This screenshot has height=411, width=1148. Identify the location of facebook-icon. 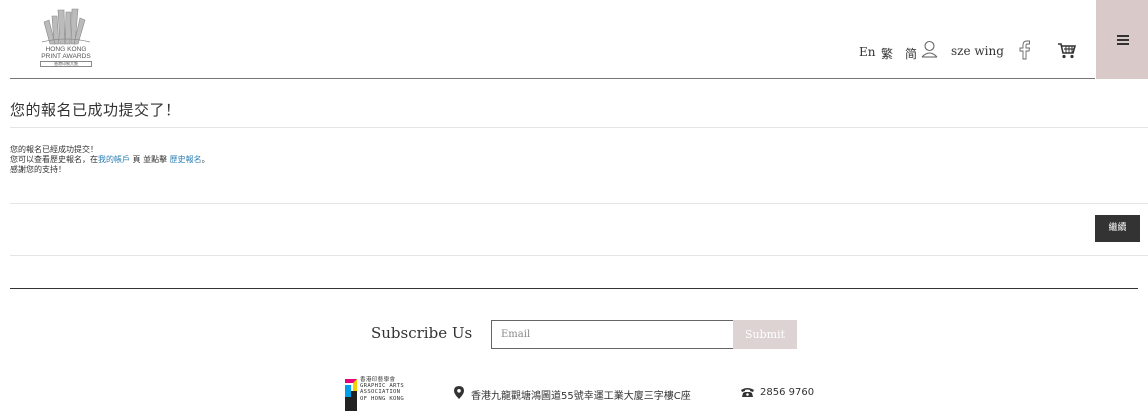
(1025, 50).